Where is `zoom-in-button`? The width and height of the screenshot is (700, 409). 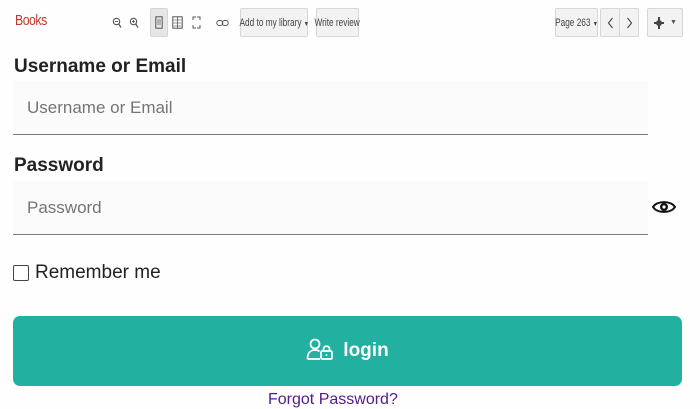
zoom-in-button is located at coordinates (133, 22).